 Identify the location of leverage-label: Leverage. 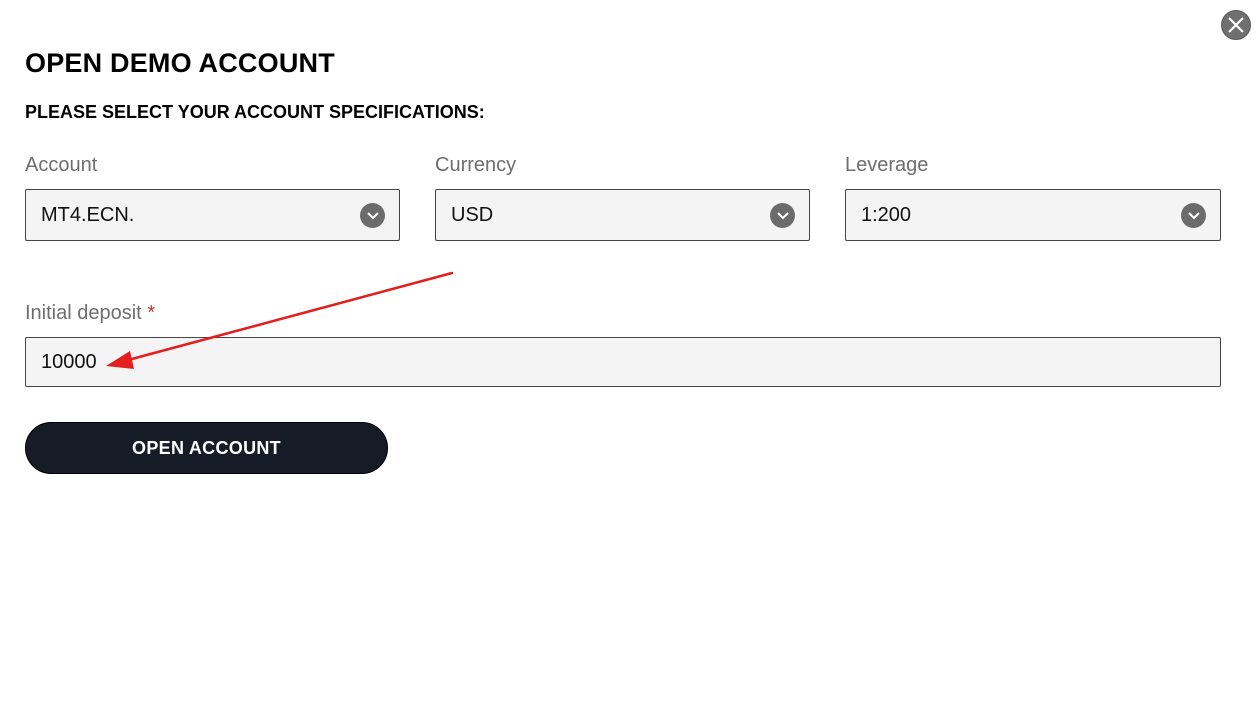
(887, 165).